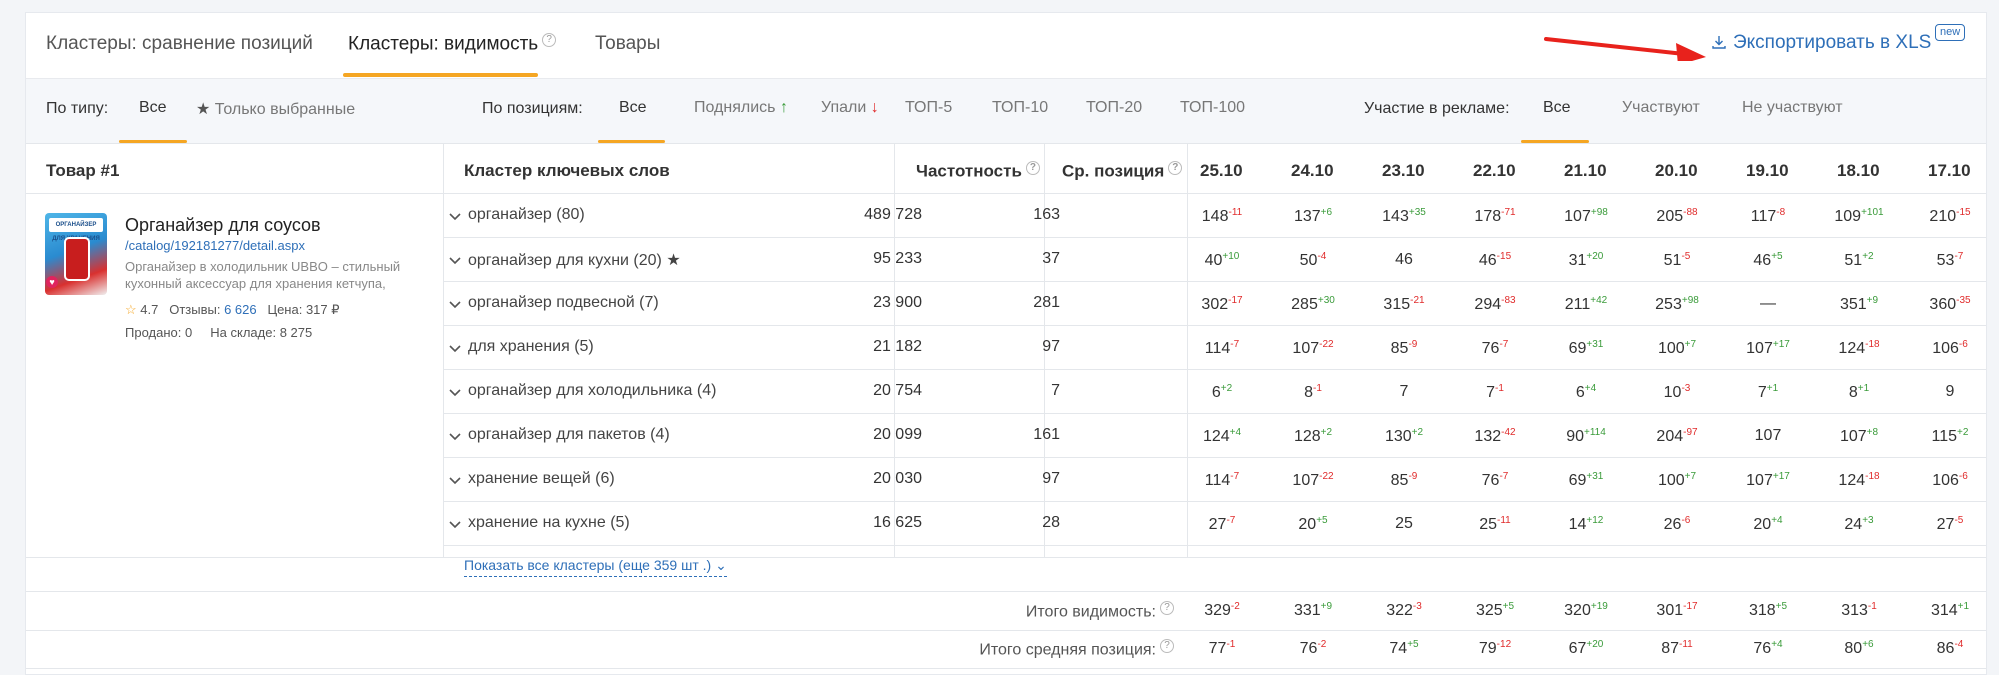 This screenshot has height=675, width=1999. I want to click on date-cell: 132-42, so click(1495, 436).